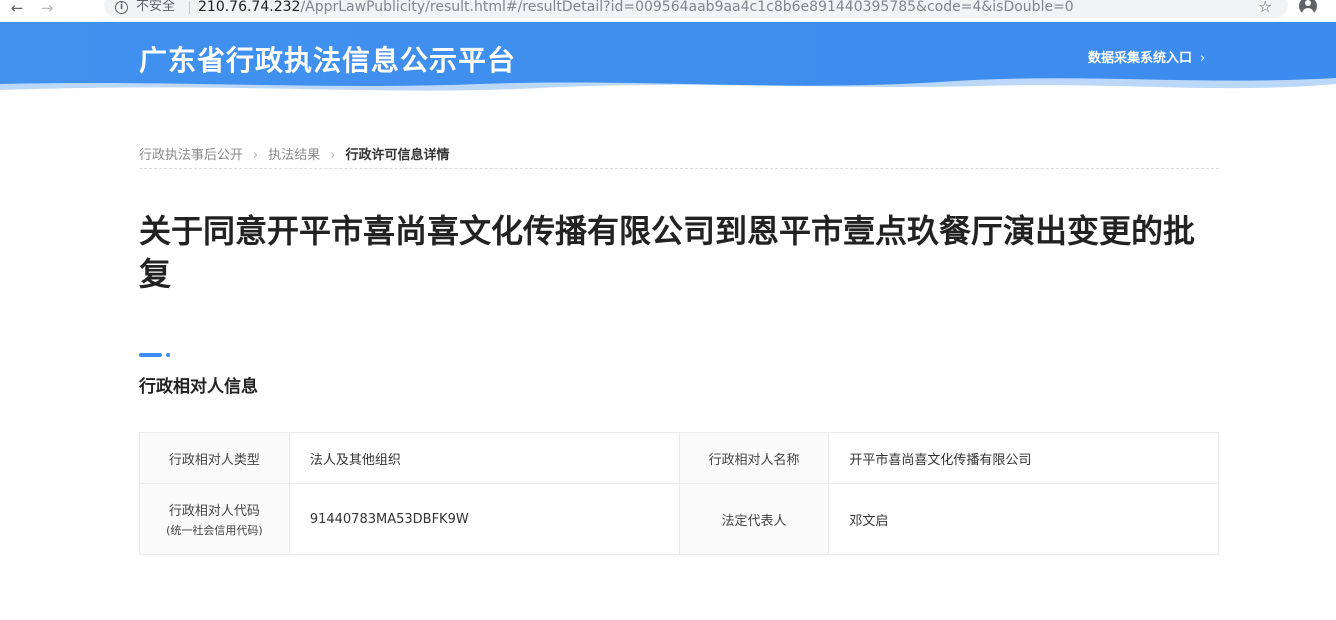 This screenshot has width=1336, height=620. Describe the element at coordinates (327, 59) in the screenshot. I see `site-title: 广东省行政执法信息公示平台` at that location.